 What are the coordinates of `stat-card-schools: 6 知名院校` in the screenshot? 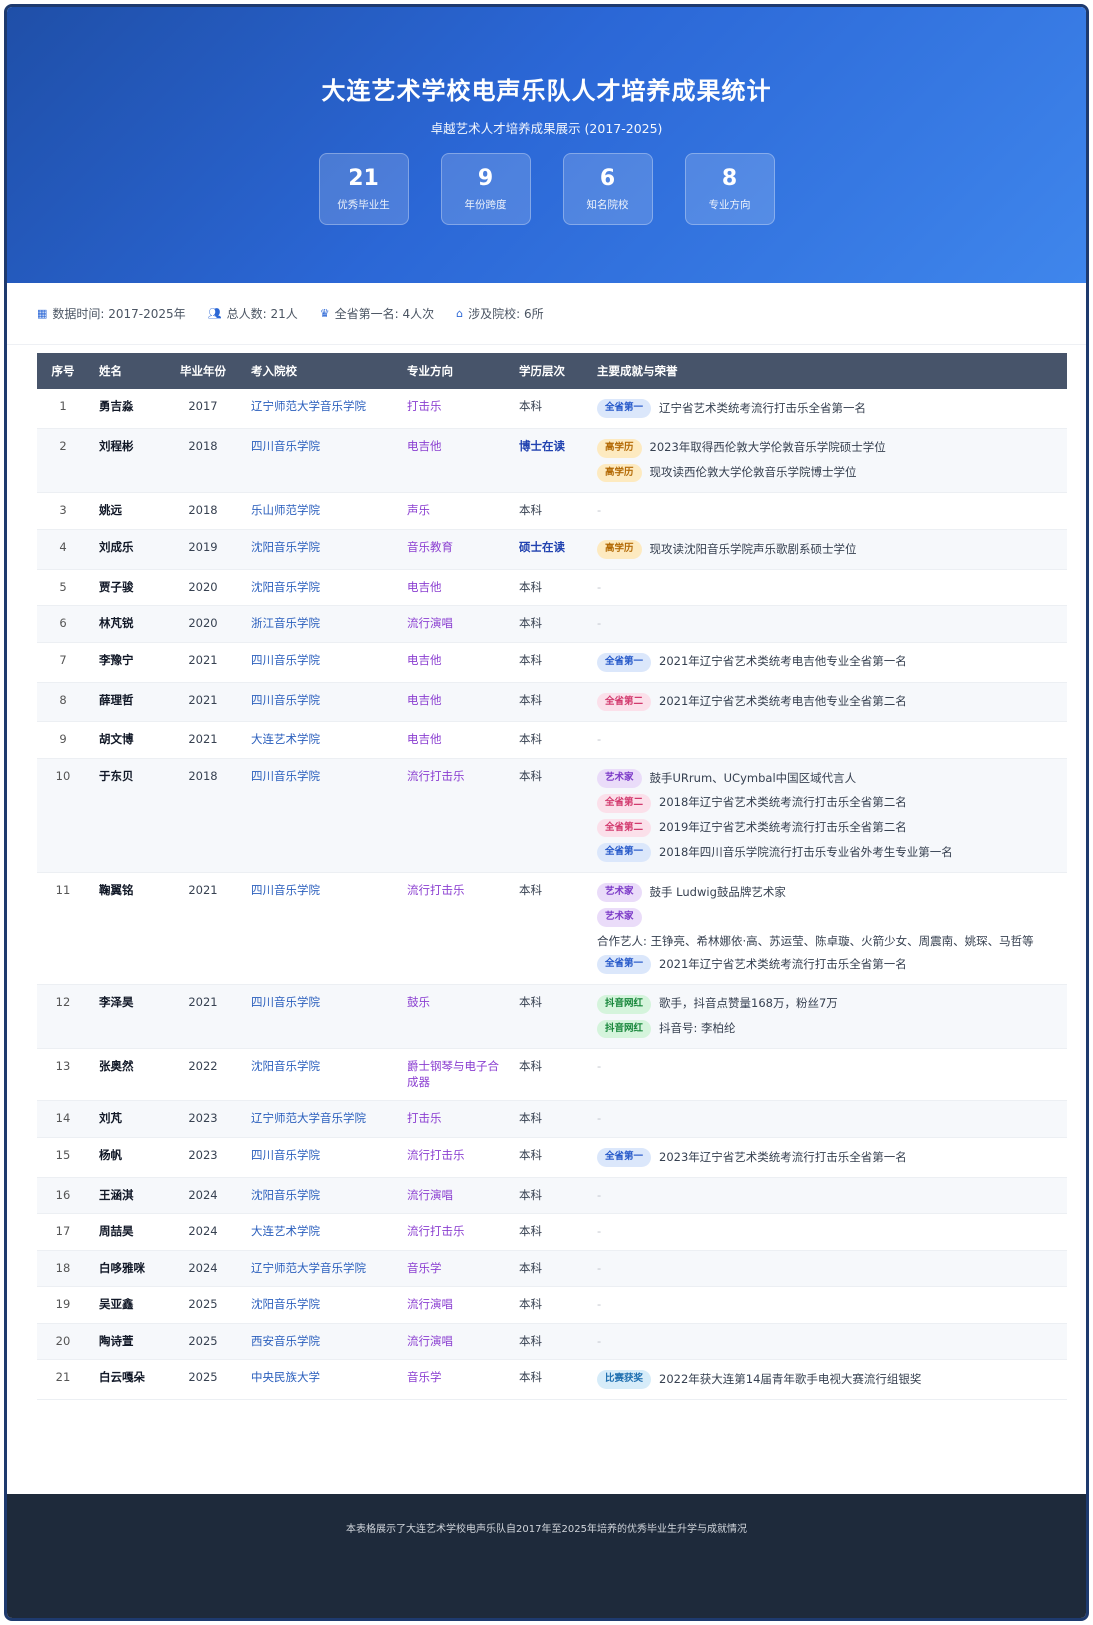 It's located at (607, 189).